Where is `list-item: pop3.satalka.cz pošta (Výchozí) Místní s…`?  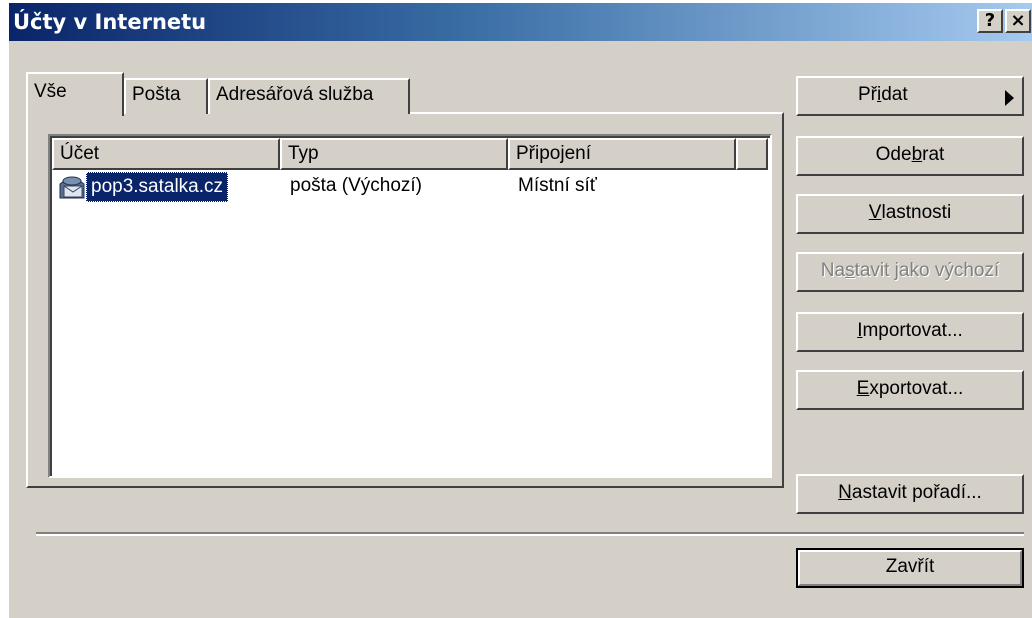
list-item: pop3.satalka.cz pošta (Výchozí) Místní s… is located at coordinates (410, 187).